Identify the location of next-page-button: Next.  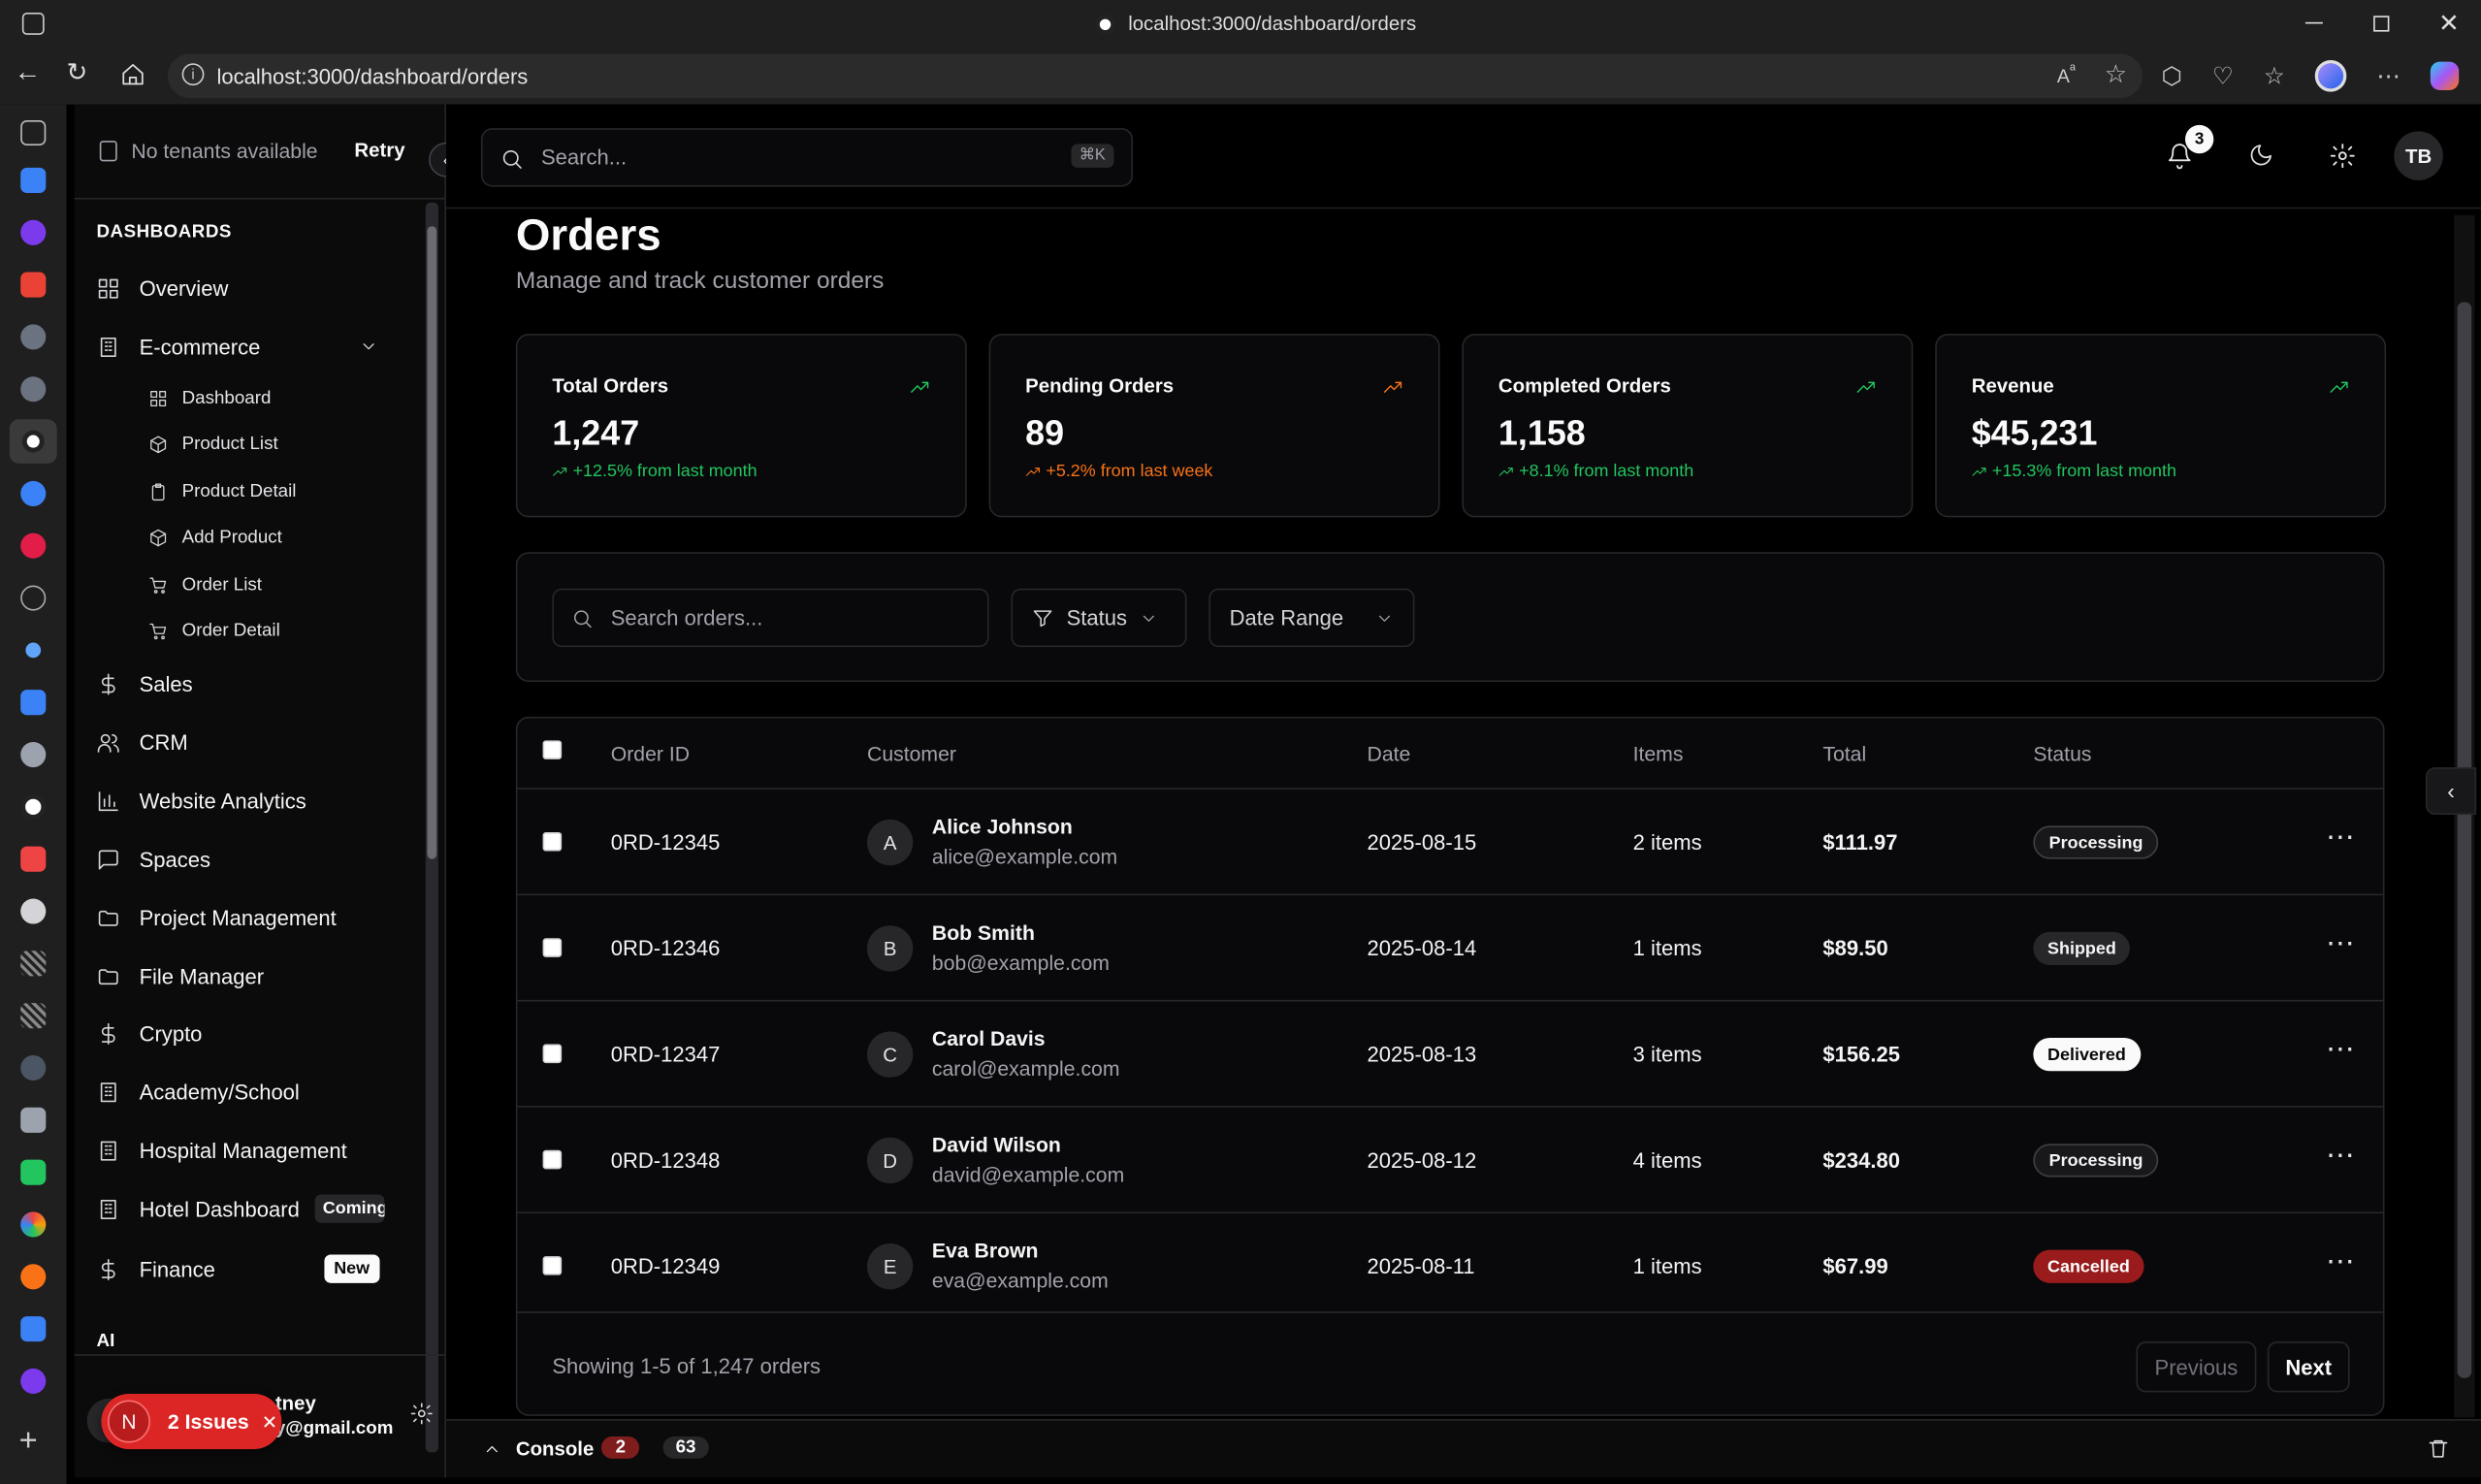
(2308, 1367).